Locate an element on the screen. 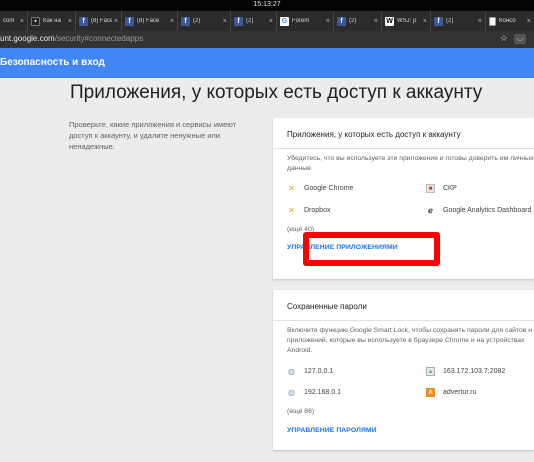 The width and height of the screenshot is (534, 462). browser-tab: W WSJ: p × is located at coordinates (406, 21).